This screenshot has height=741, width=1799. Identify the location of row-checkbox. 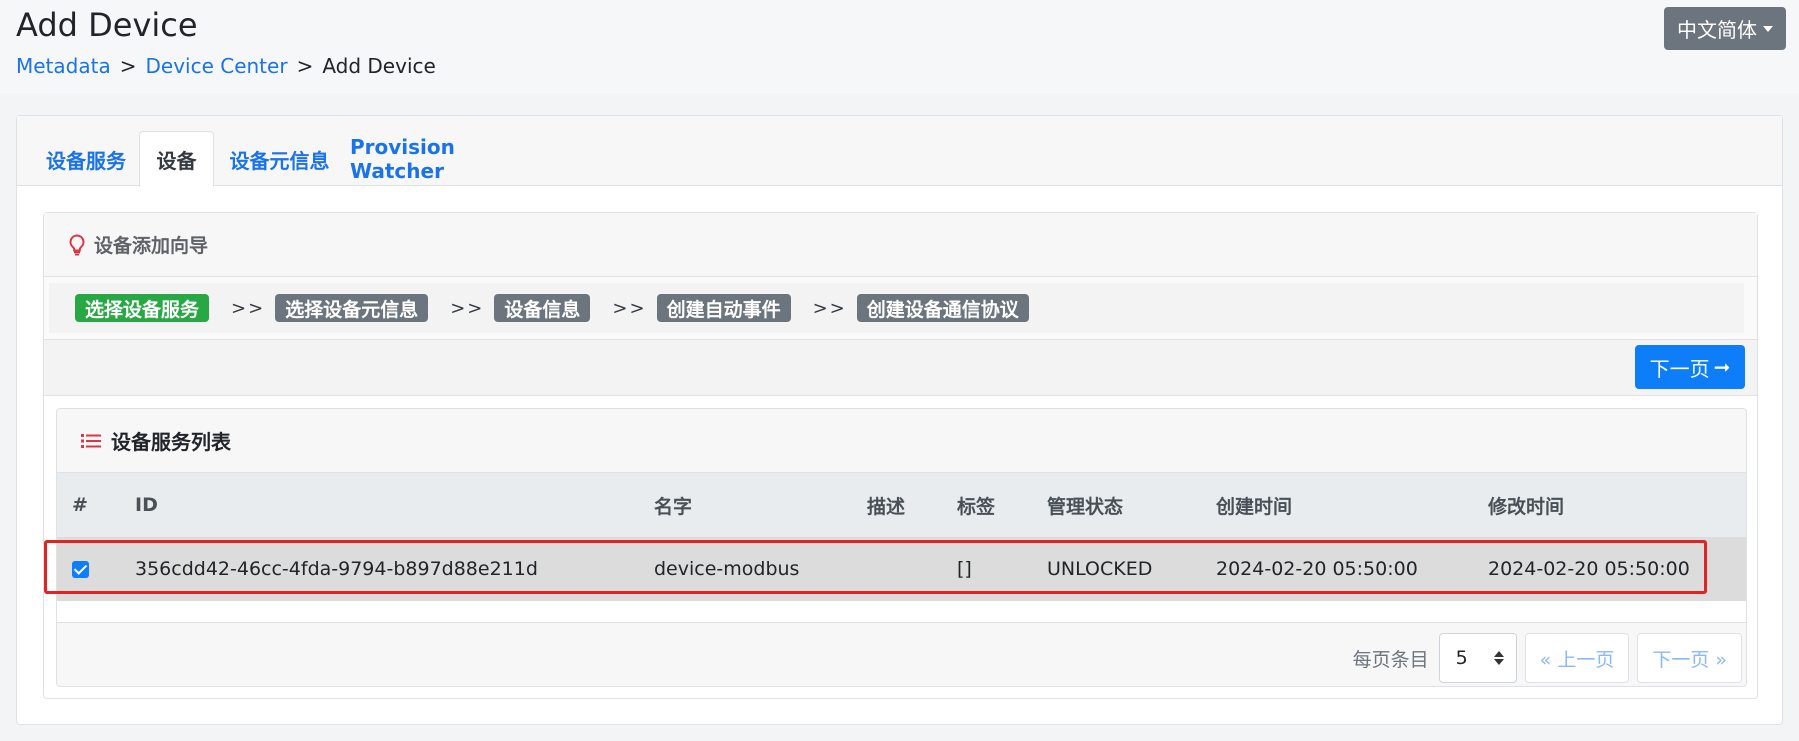
(80, 569).